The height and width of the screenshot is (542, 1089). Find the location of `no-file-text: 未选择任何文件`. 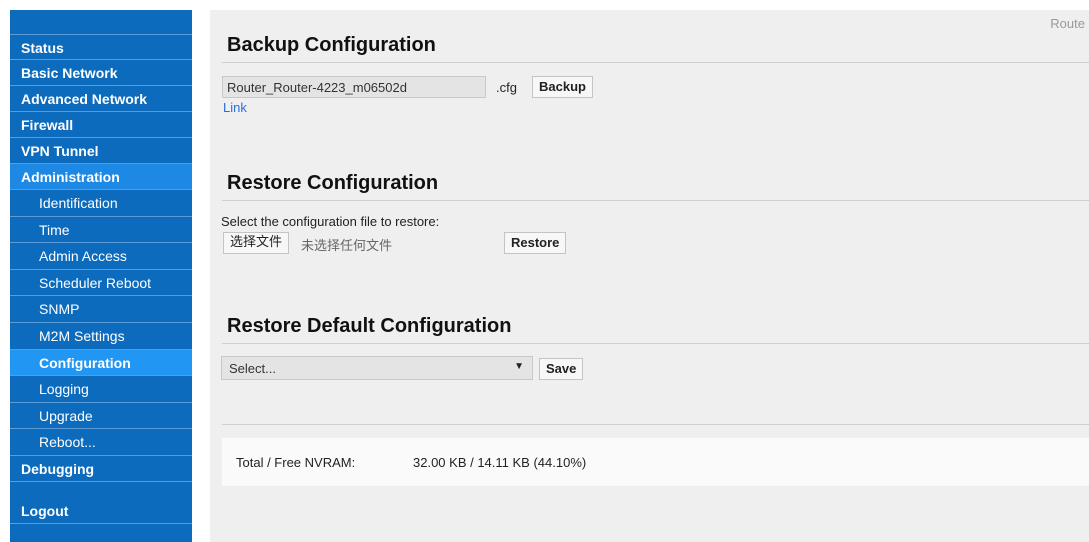

no-file-text: 未选择任何文件 is located at coordinates (347, 246).